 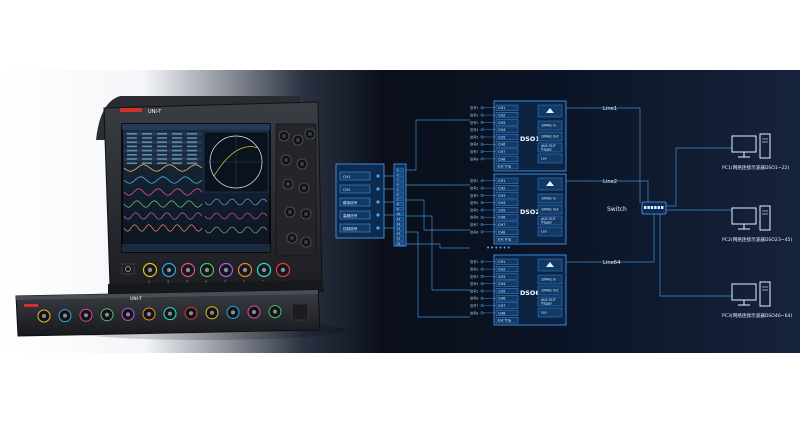 What do you see at coordinates (474, 158) in the screenshot?
I see `dso-input-label: 信号8` at bounding box center [474, 158].